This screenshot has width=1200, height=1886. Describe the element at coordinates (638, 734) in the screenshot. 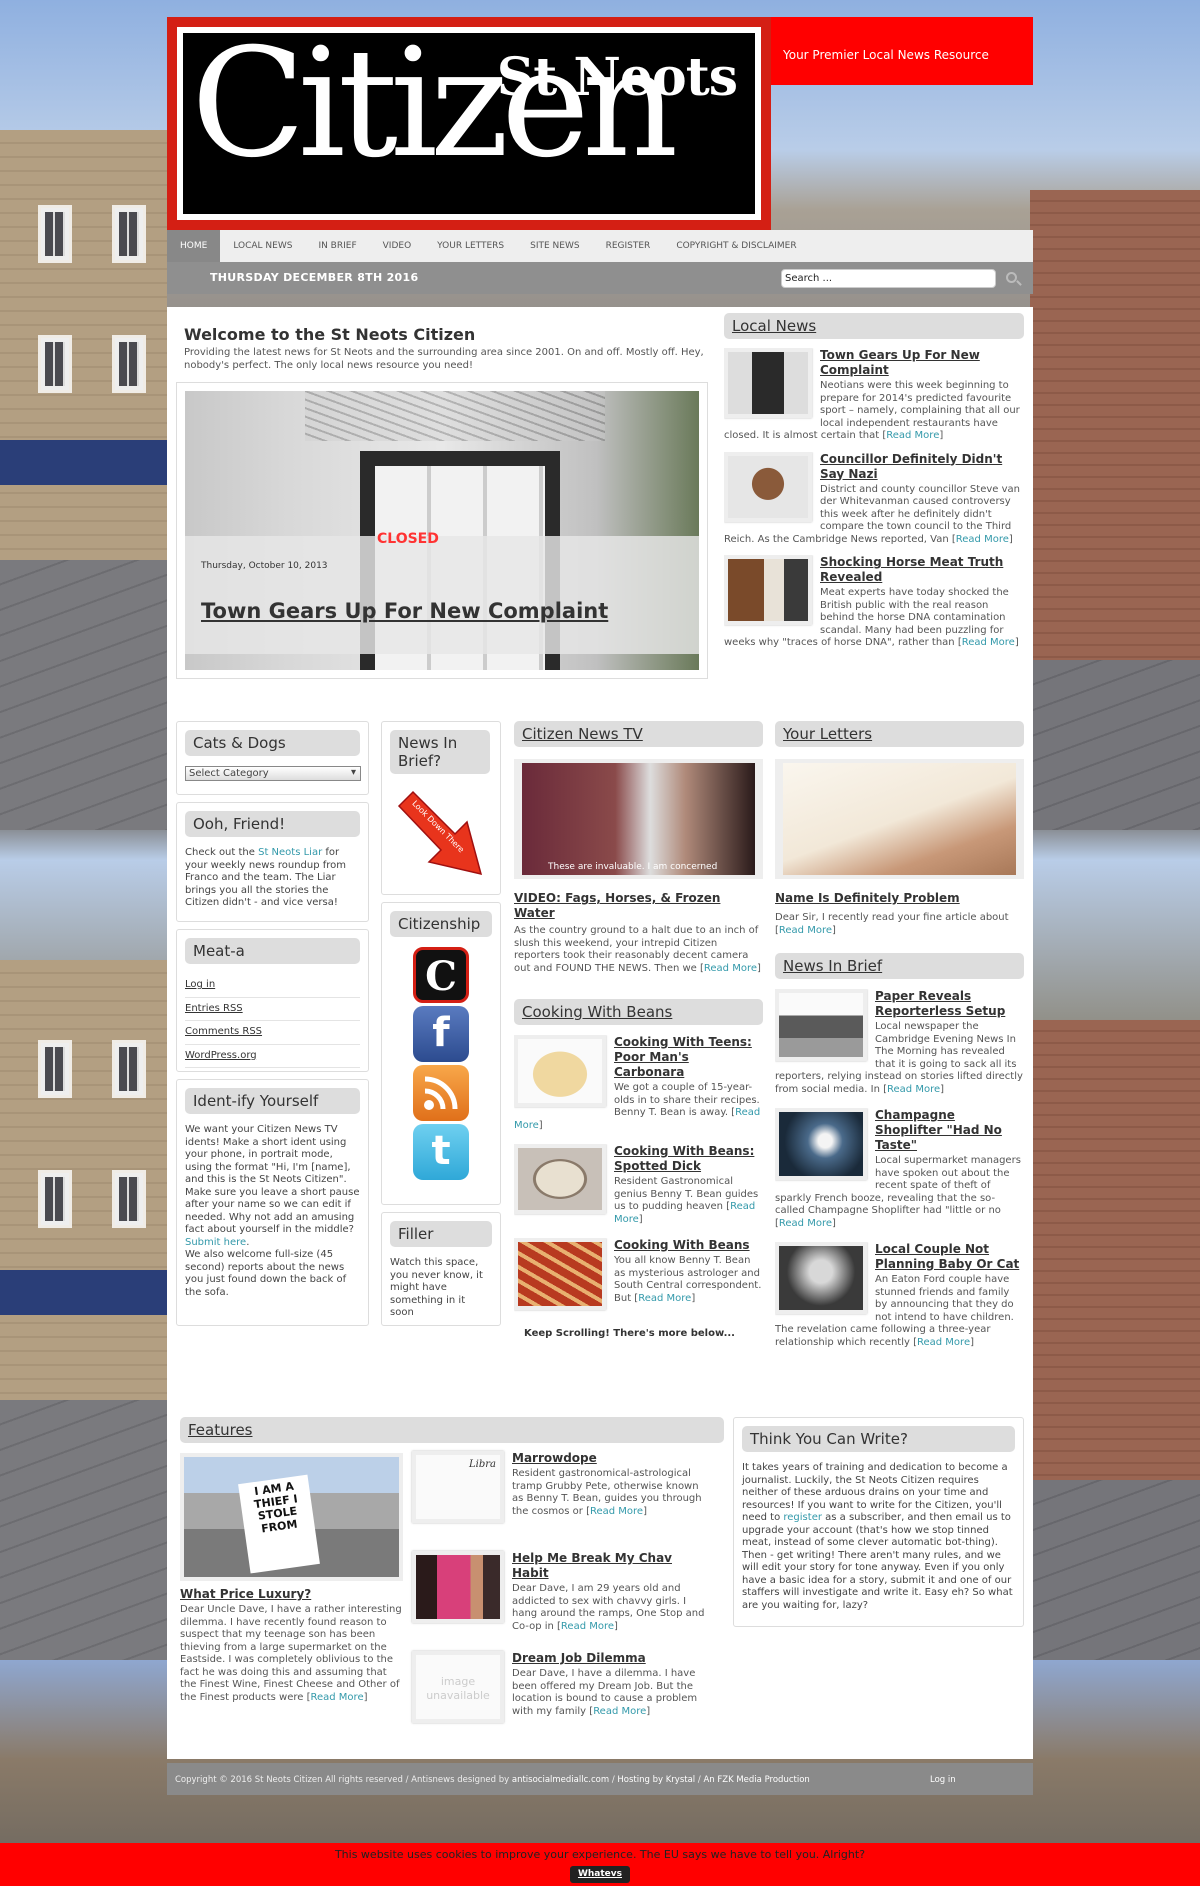

I see `citizen-news-tv-heading: Citizen News TV` at that location.